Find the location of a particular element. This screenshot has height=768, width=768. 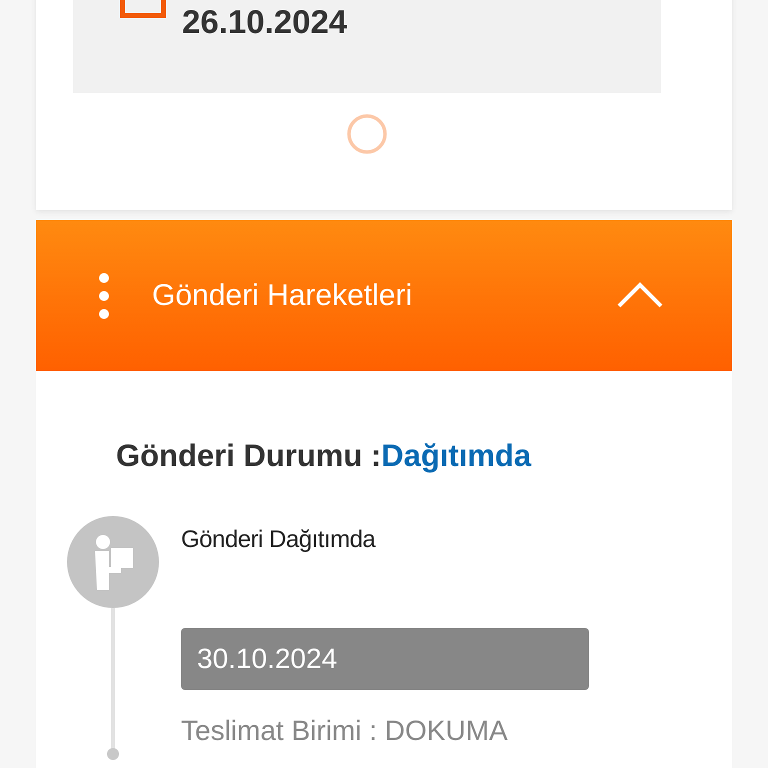

status-value: Dağıtımda is located at coordinates (456, 455).